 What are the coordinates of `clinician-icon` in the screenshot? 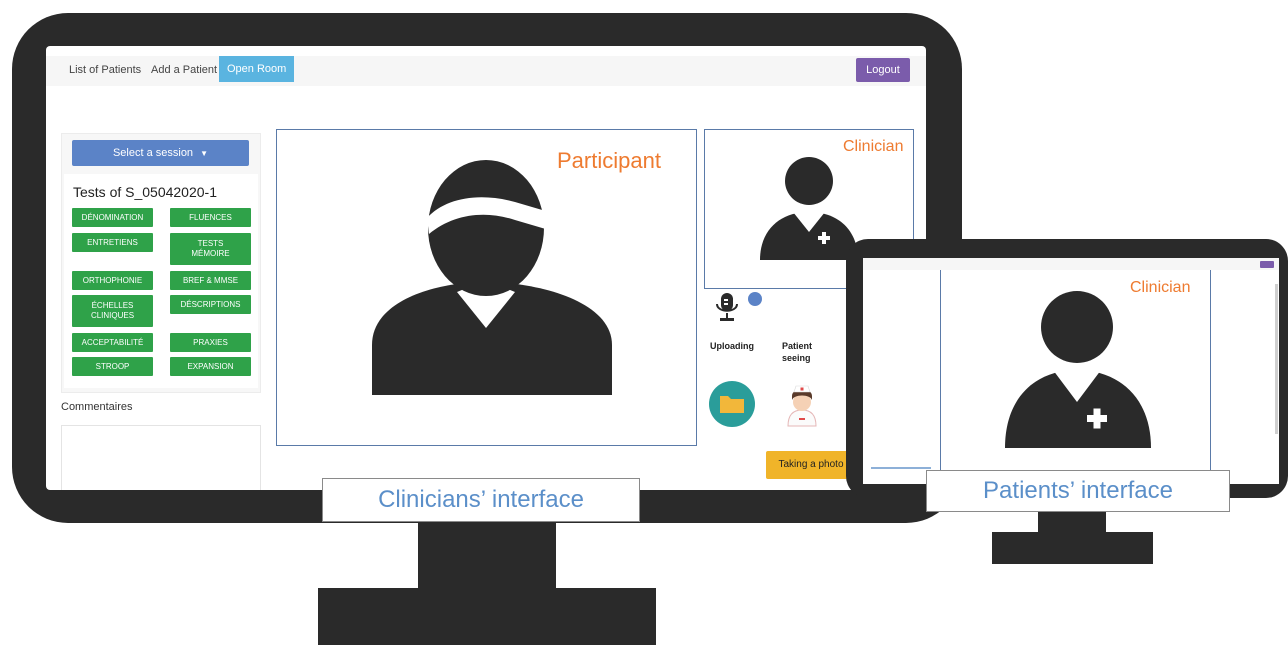 It's located at (1078, 369).